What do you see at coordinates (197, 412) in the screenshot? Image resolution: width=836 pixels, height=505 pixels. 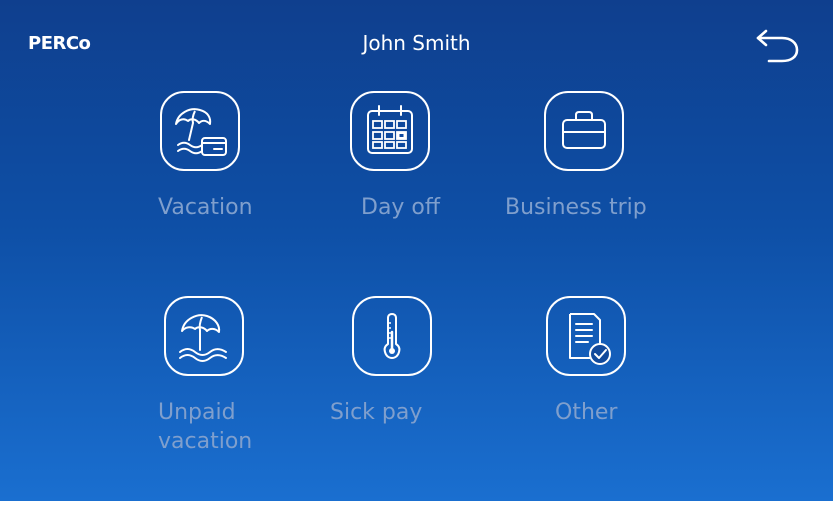 I see `tile-label-line-1: Unpaid` at bounding box center [197, 412].